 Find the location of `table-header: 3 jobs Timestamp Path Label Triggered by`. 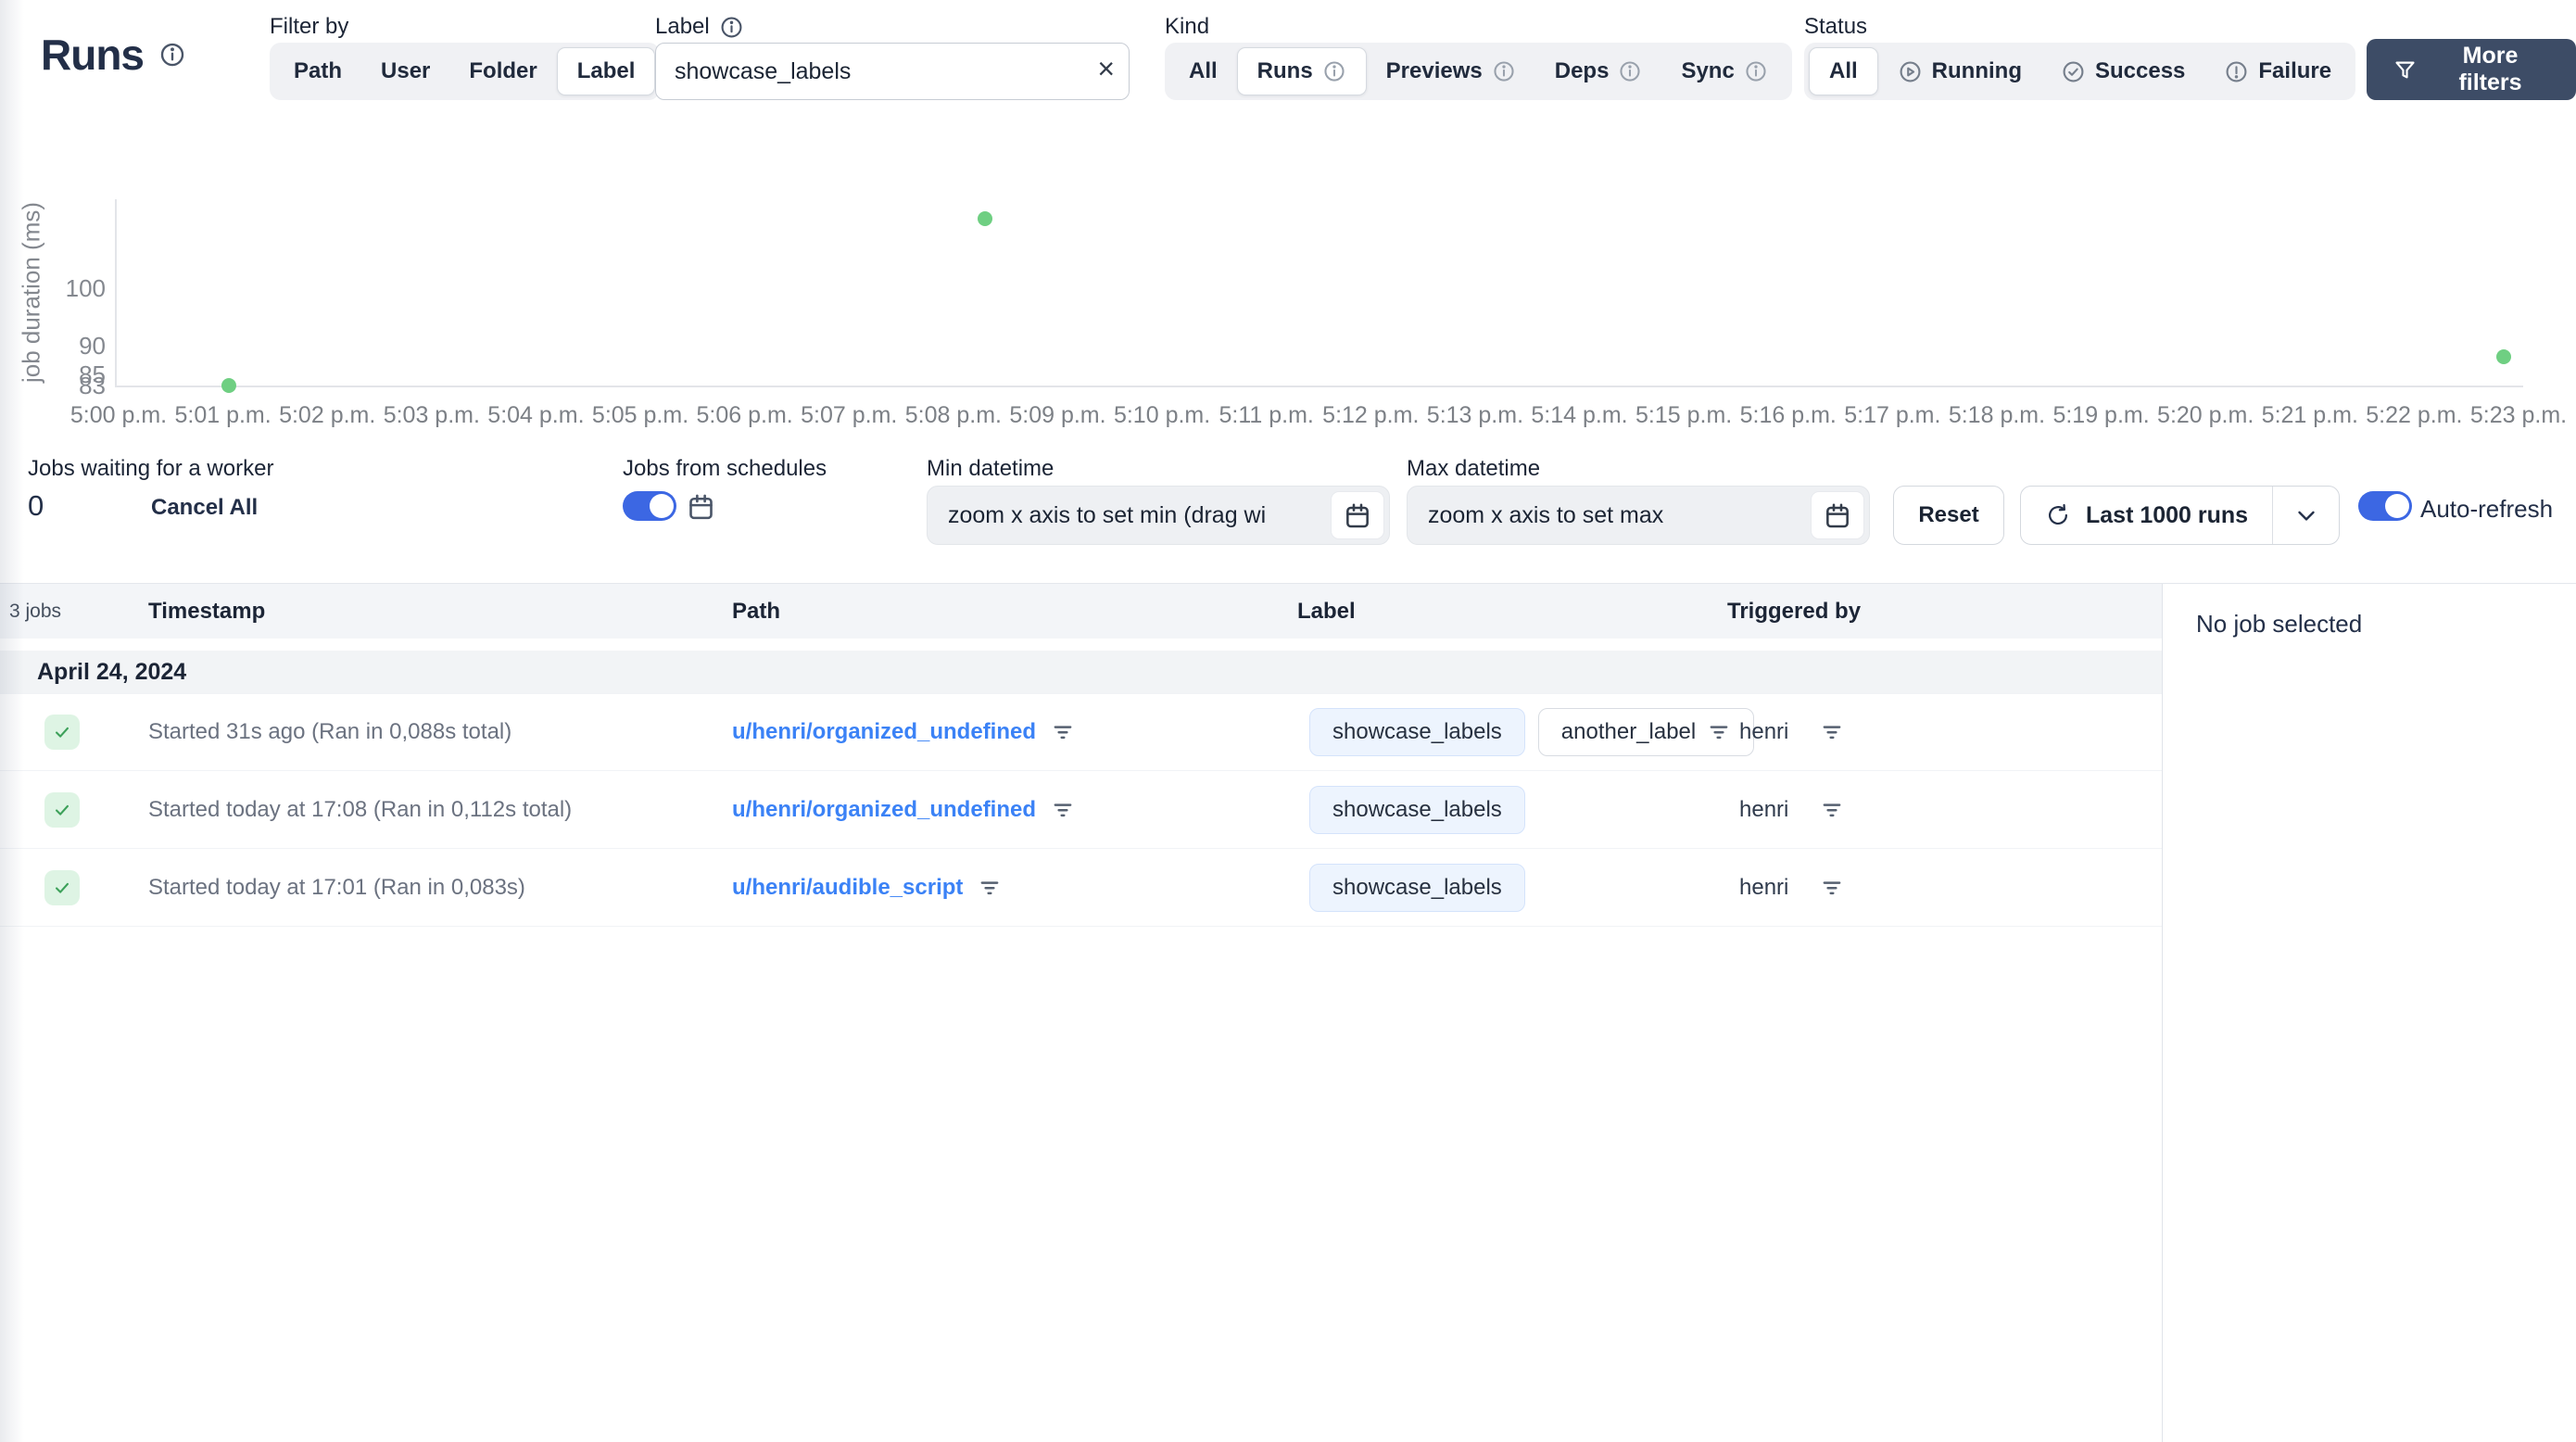

table-header: 3 jobs Timestamp Path Label Triggered by is located at coordinates (1081, 611).